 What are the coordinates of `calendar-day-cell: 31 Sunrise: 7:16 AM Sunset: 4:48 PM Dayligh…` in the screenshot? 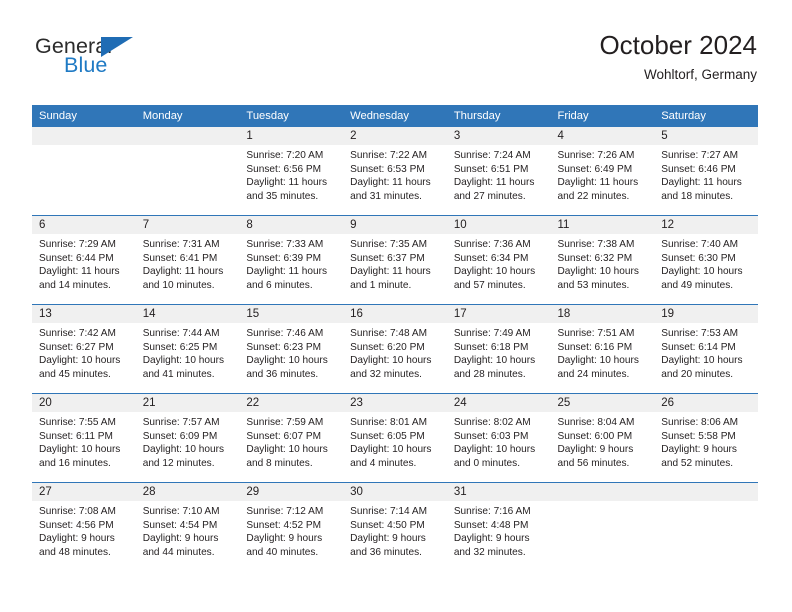 It's located at (498, 526).